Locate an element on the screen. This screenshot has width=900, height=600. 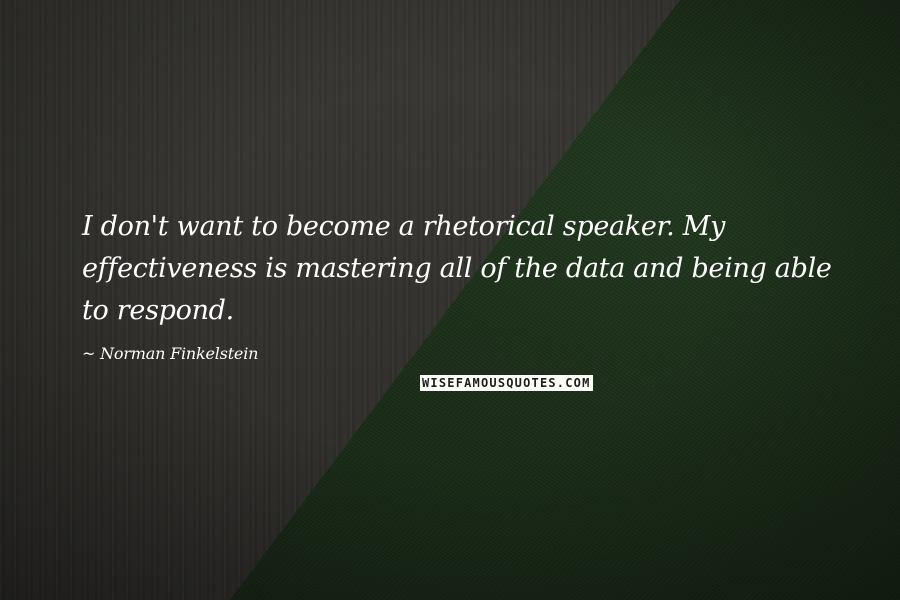
quote-author: ~ Norman Finkelstein is located at coordinates (170, 353).